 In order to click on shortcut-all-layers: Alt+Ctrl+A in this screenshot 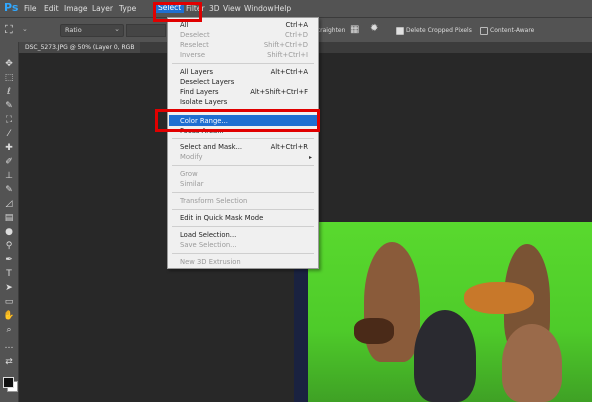, I will do `click(289, 72)`.